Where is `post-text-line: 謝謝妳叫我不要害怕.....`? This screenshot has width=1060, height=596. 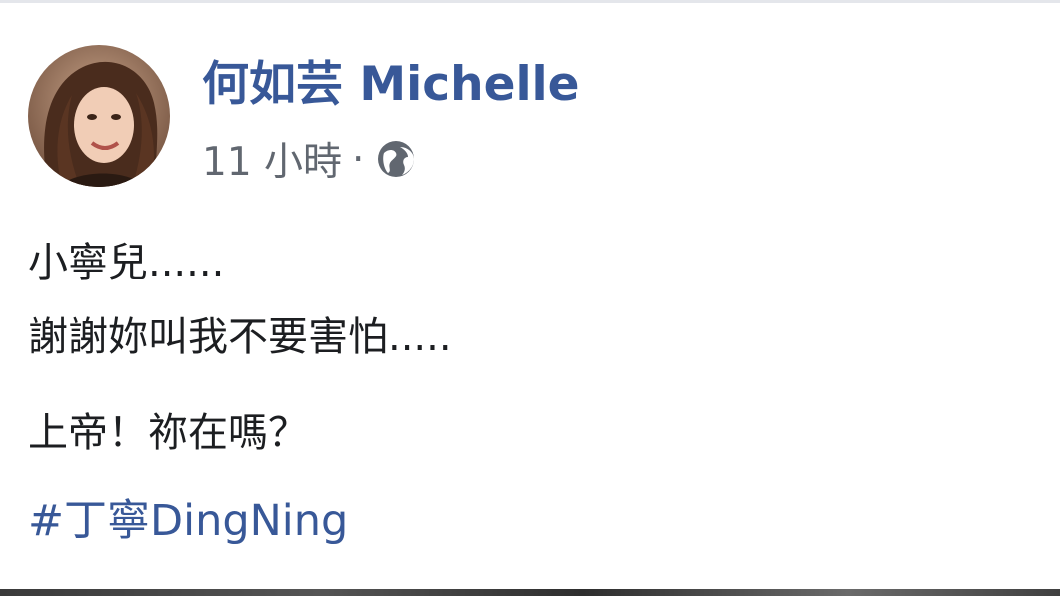 post-text-line: 謝謝妳叫我不要害怕..... is located at coordinates (240, 337).